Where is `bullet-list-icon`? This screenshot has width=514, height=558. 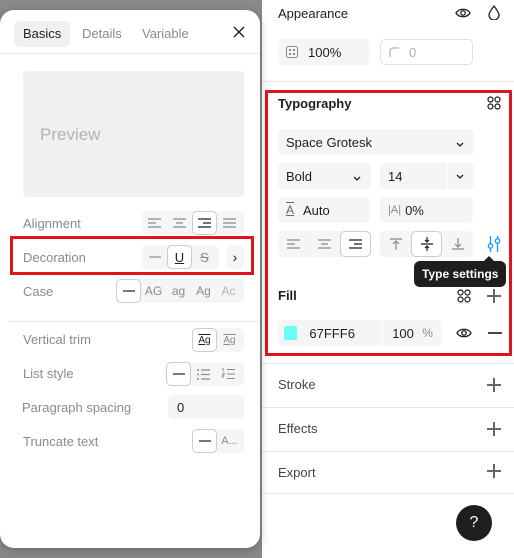
bullet-list-icon is located at coordinates (203, 374).